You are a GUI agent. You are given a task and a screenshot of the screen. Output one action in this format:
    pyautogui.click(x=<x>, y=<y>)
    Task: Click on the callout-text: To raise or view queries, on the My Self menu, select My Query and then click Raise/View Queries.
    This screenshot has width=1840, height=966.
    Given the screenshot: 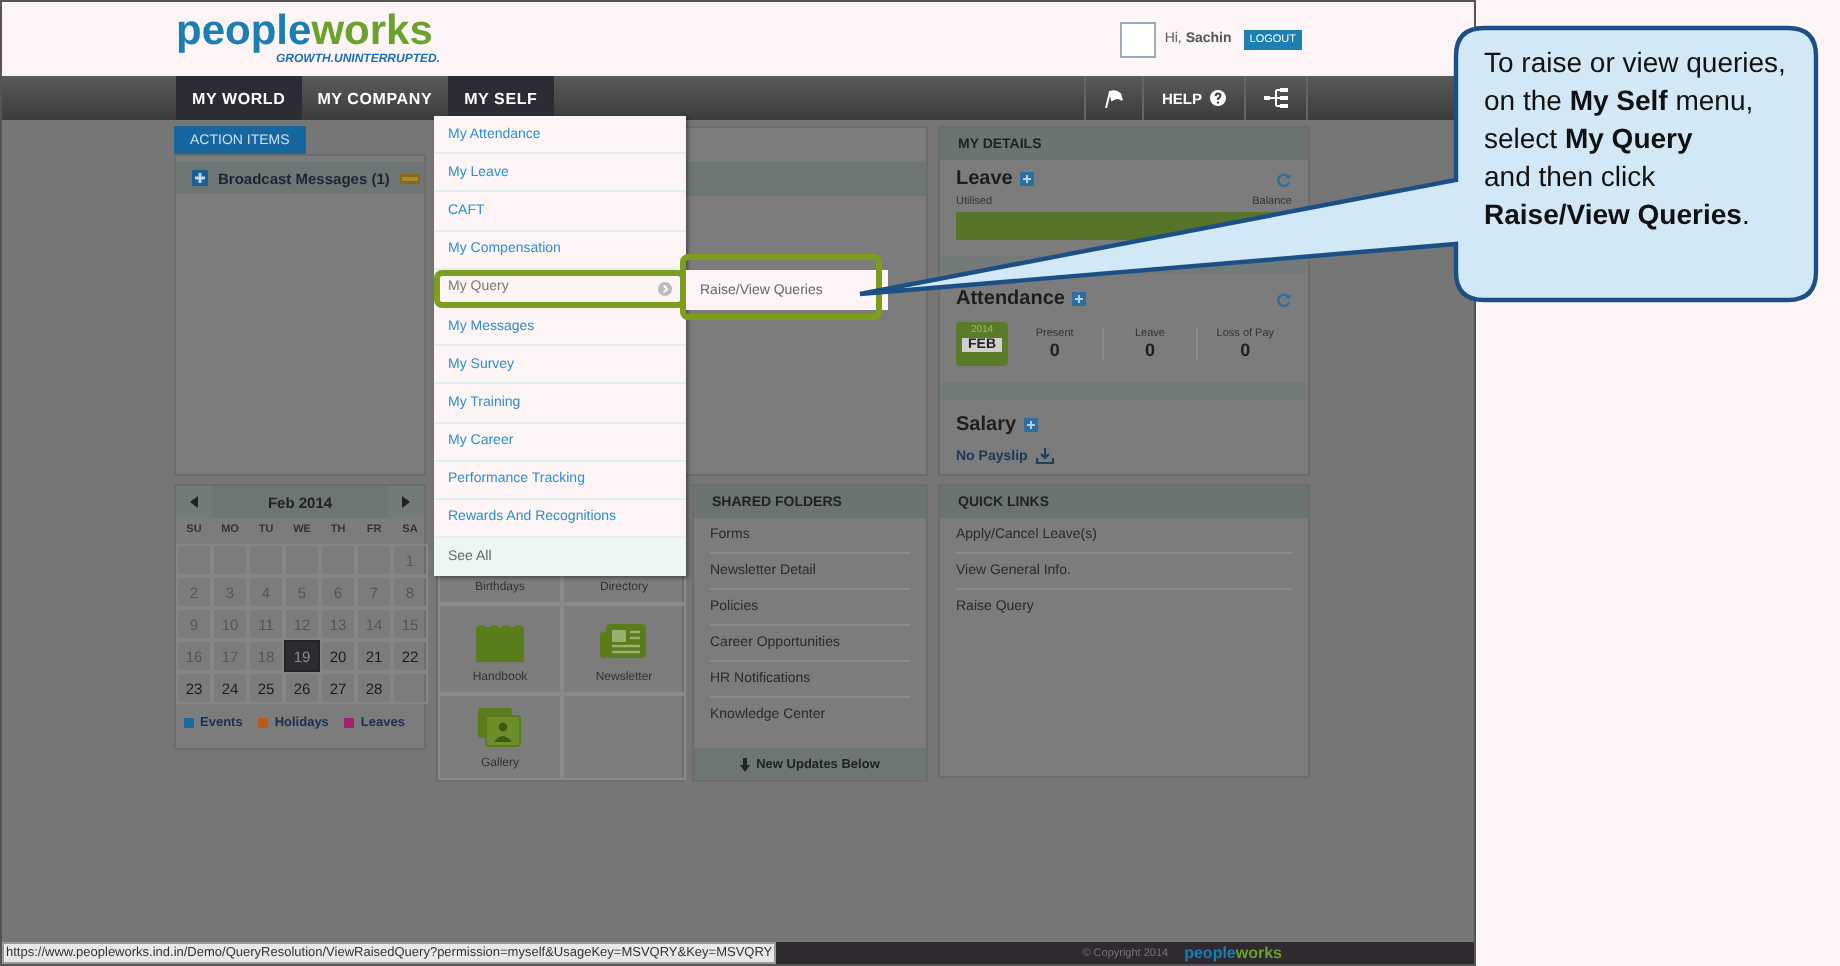 What is the action you would take?
    pyautogui.click(x=1636, y=139)
    